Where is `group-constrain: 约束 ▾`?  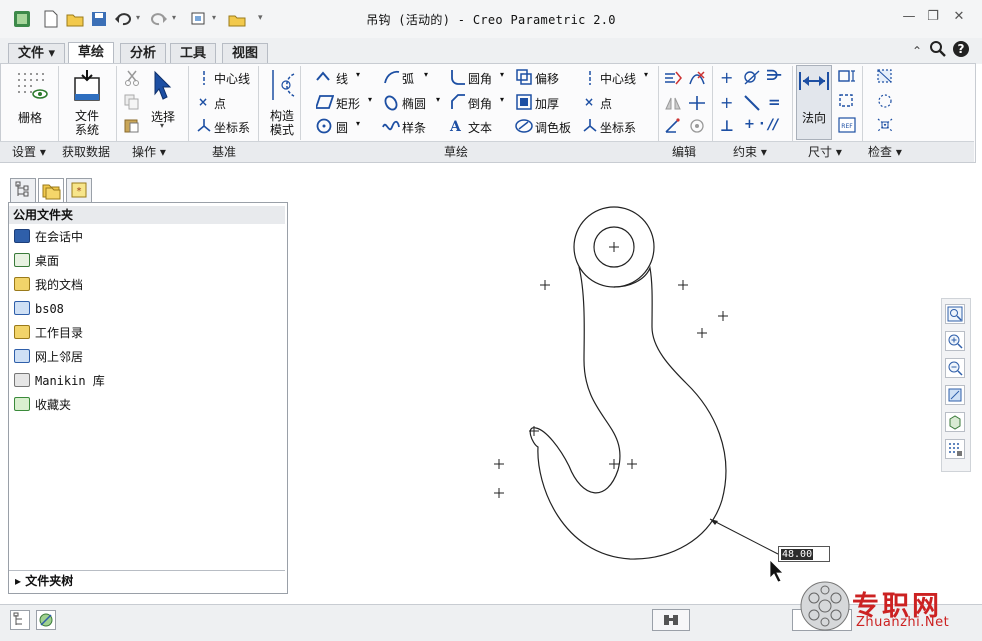 group-constrain: 约束 ▾ is located at coordinates (750, 151).